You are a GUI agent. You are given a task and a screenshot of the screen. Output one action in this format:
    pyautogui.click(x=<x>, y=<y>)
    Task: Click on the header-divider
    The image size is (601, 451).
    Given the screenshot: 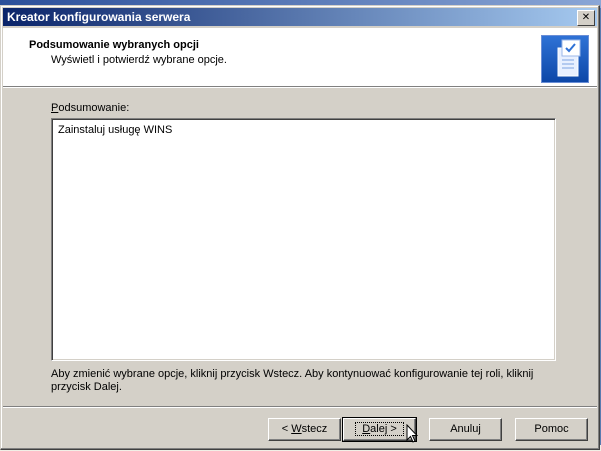 What is the action you would take?
    pyautogui.click(x=300, y=87)
    